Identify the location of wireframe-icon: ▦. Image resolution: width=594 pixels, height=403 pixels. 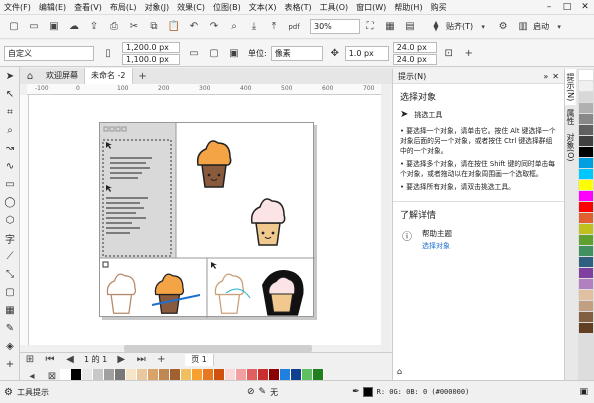
(390, 27).